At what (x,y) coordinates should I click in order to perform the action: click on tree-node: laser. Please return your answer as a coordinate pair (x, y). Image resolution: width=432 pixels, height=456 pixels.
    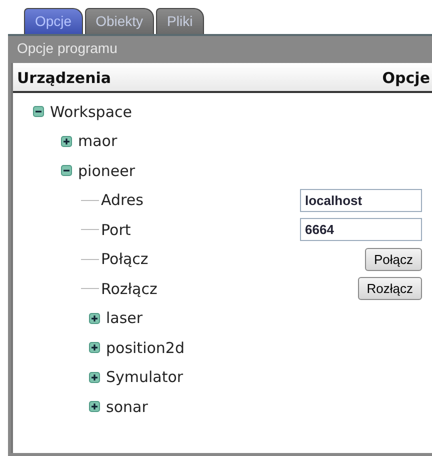
    Looking at the image, I should click on (124, 318).